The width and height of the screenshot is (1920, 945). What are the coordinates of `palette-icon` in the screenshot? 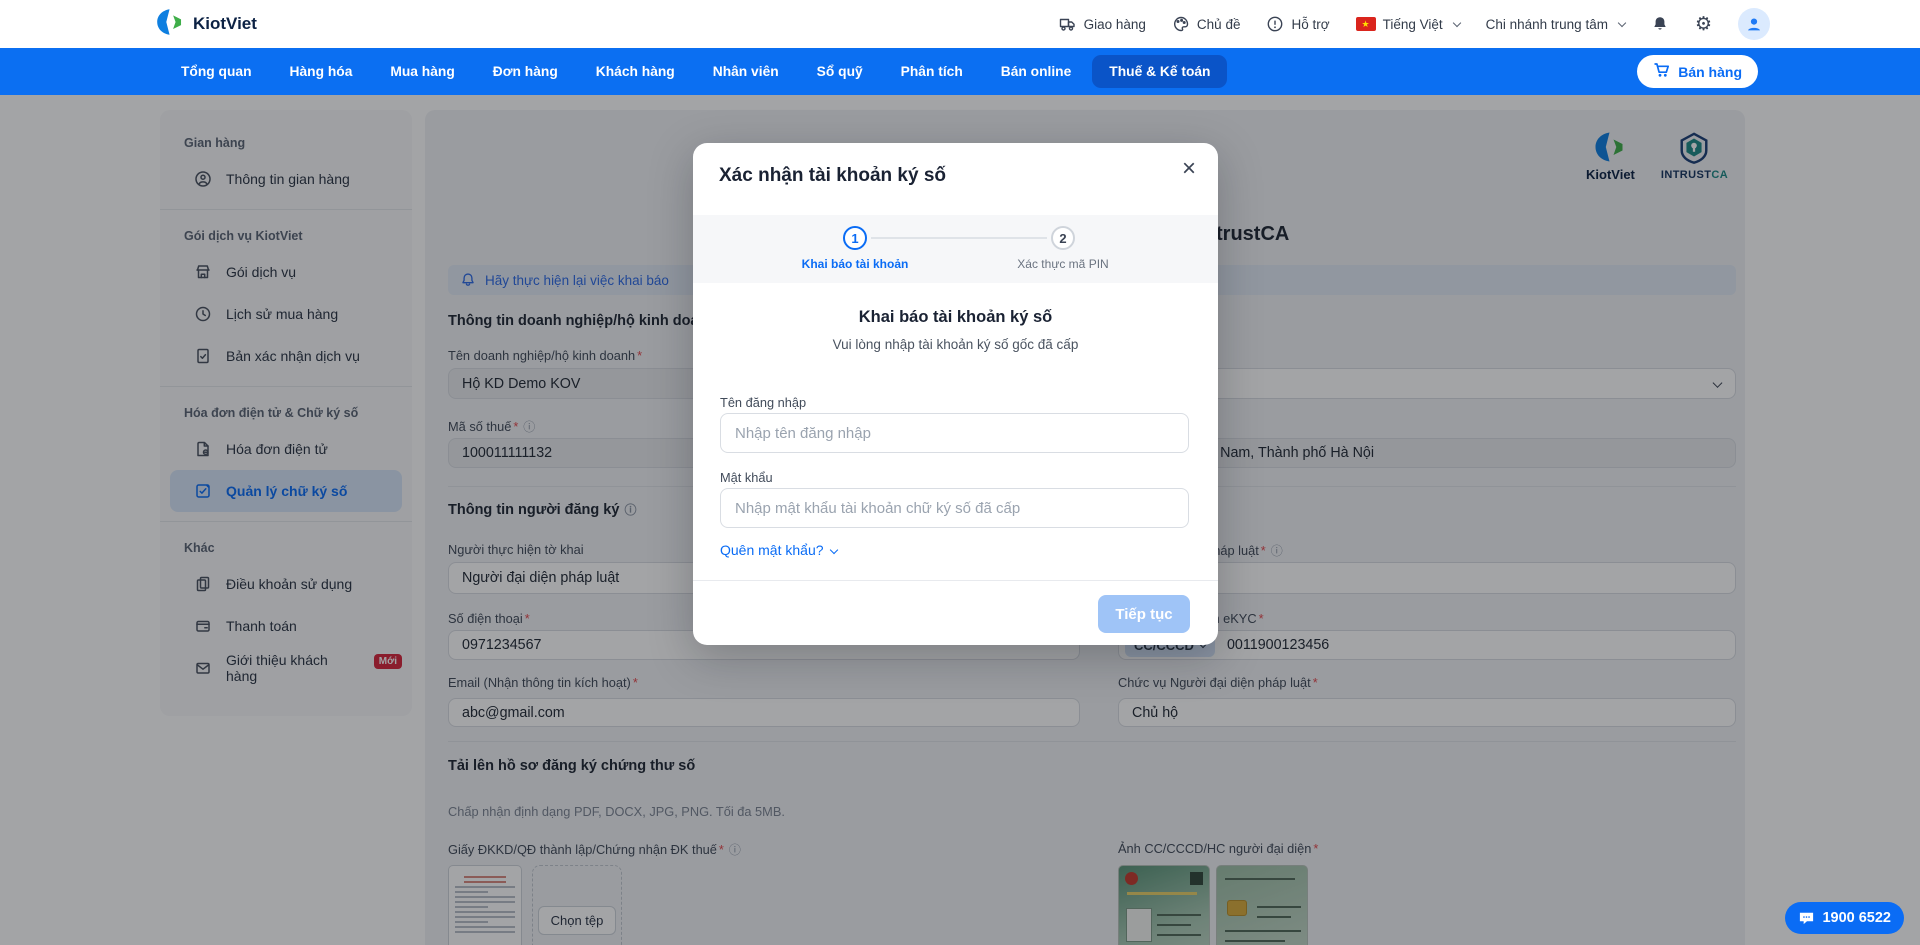 It's located at (1181, 24).